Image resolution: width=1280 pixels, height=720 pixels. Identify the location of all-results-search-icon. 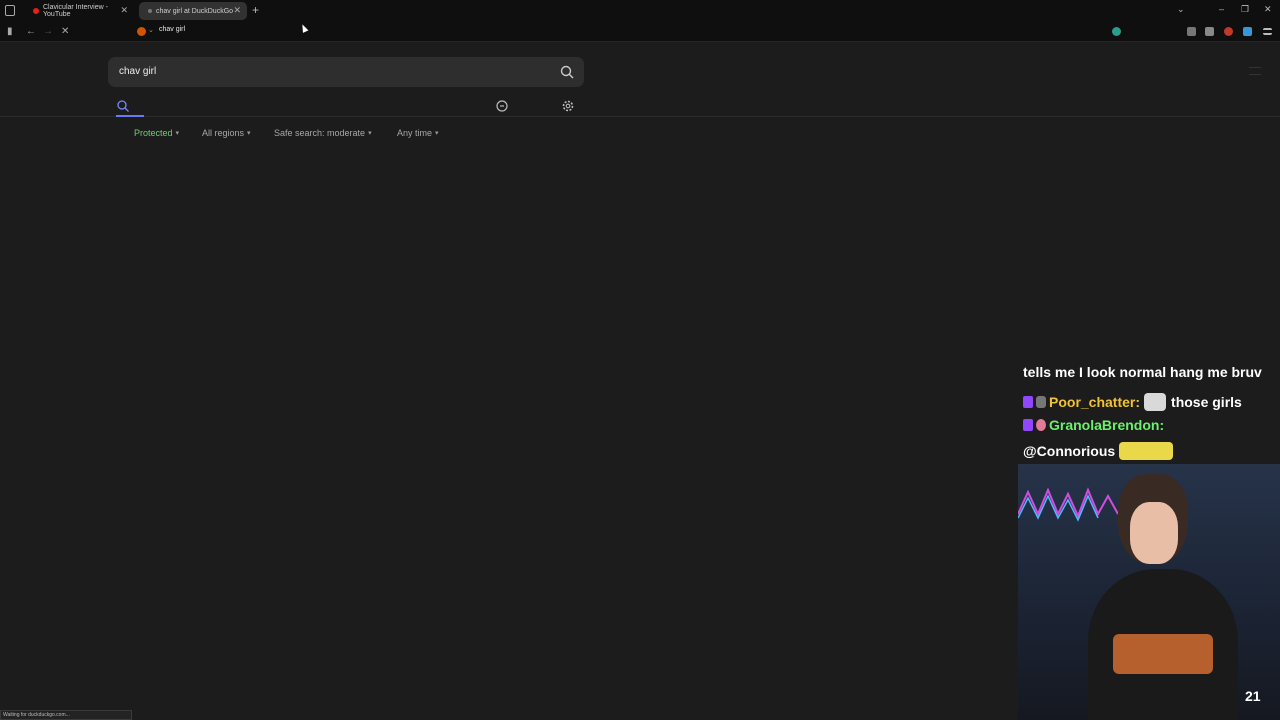
(123, 106).